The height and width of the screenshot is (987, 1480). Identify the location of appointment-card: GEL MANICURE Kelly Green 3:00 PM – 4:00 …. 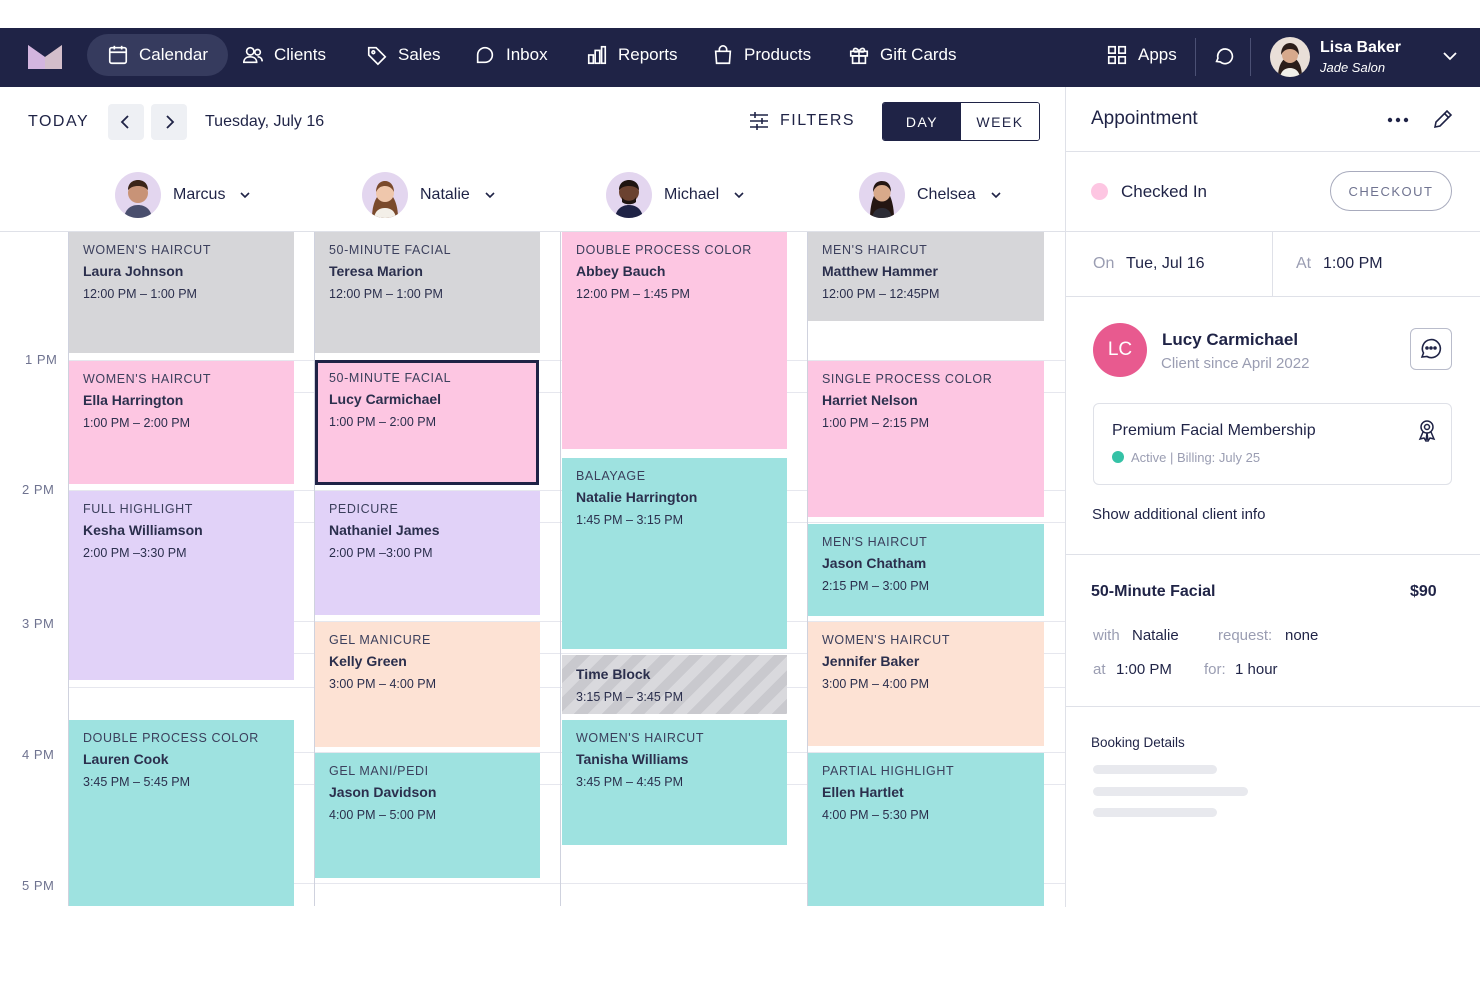
(427, 684).